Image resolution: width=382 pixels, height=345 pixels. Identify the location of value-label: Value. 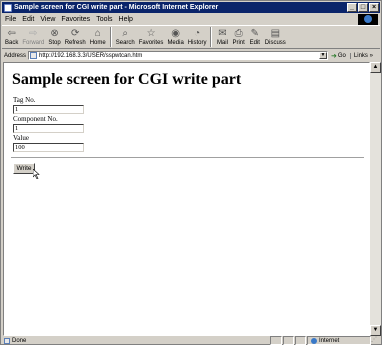
(21, 138).